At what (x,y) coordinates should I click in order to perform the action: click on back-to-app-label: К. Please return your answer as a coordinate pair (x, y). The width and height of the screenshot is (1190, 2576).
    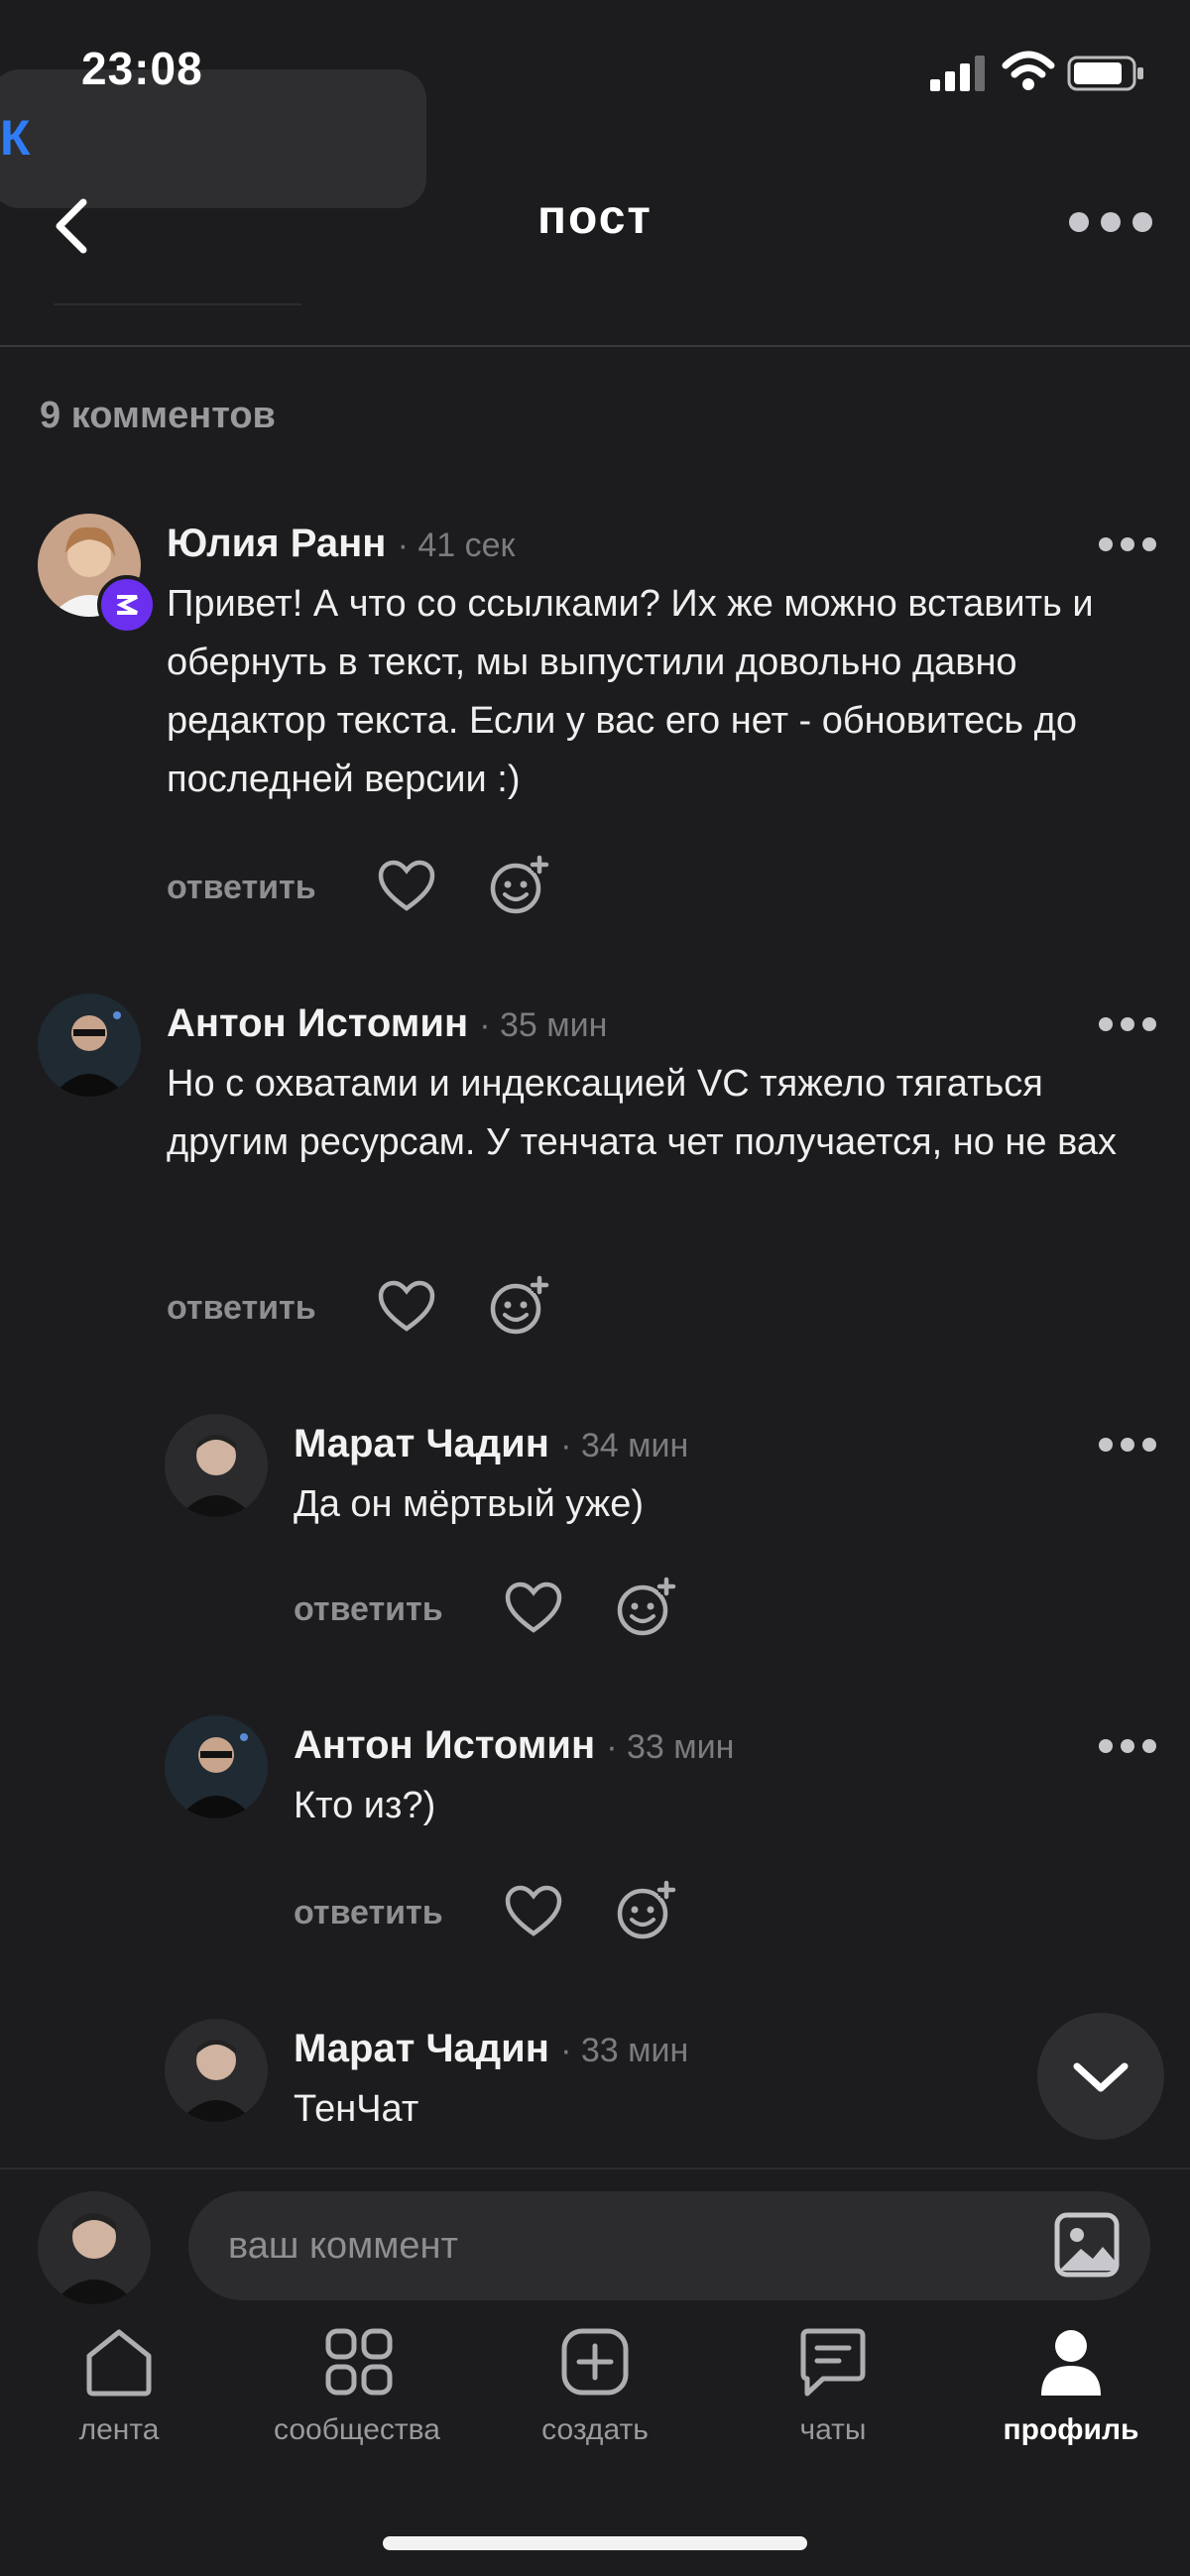
    Looking at the image, I should click on (15, 138).